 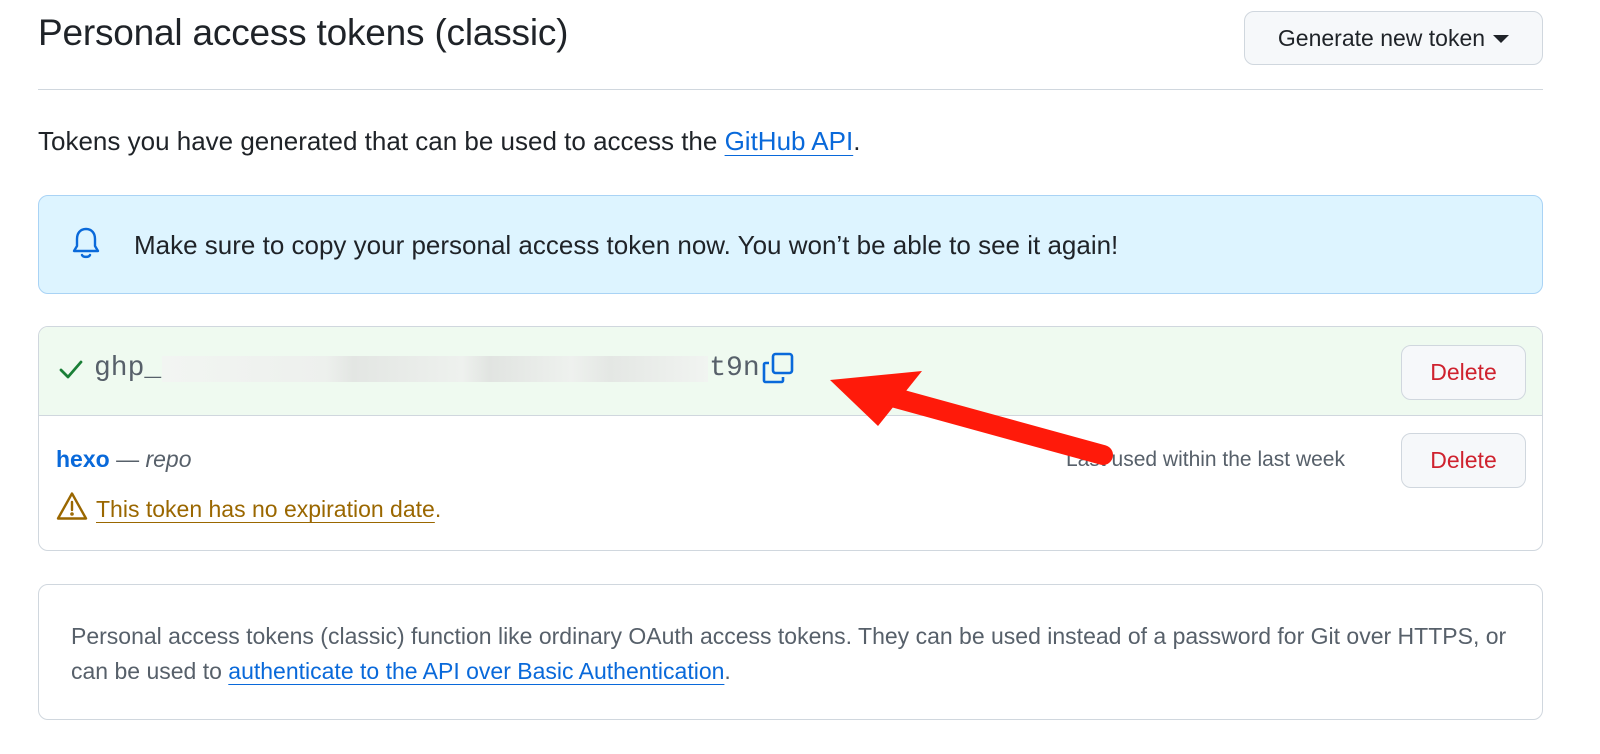 What do you see at coordinates (1381, 37) in the screenshot?
I see `generate-new-token-label: Generate new token` at bounding box center [1381, 37].